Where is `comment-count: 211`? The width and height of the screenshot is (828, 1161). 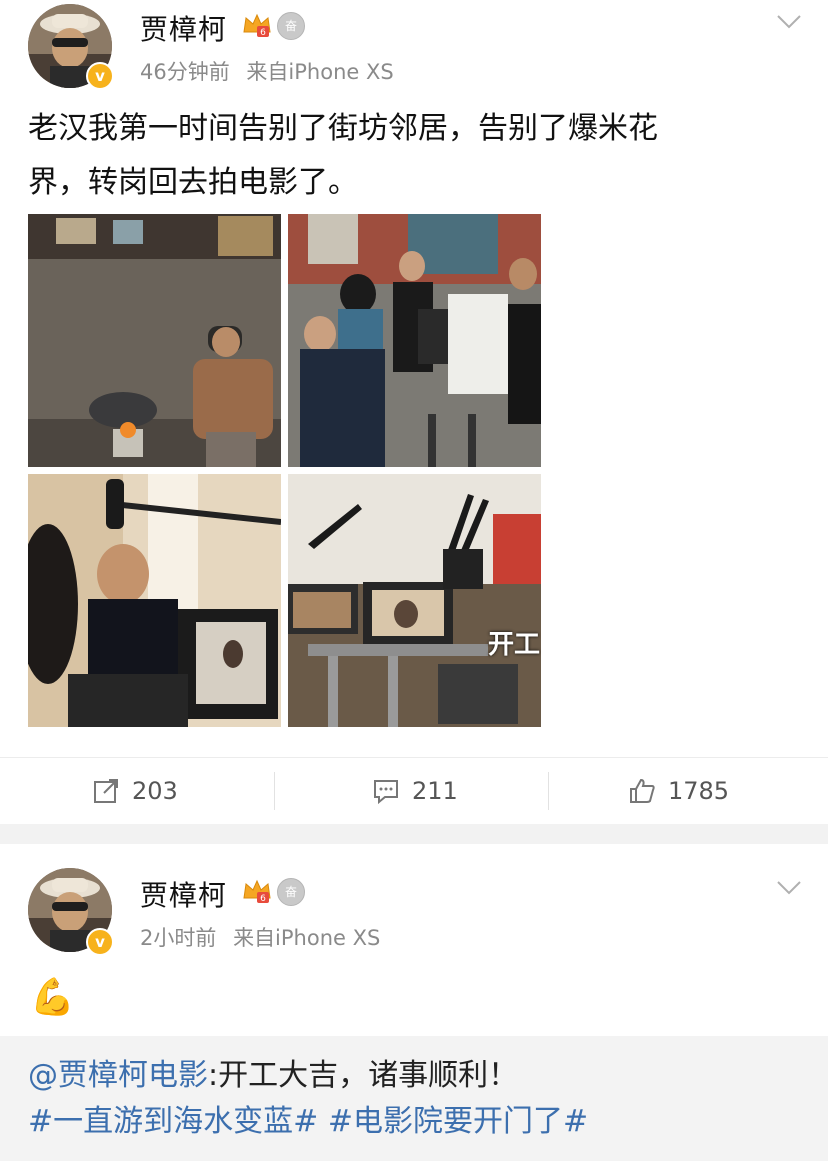
comment-count: 211 is located at coordinates (435, 791).